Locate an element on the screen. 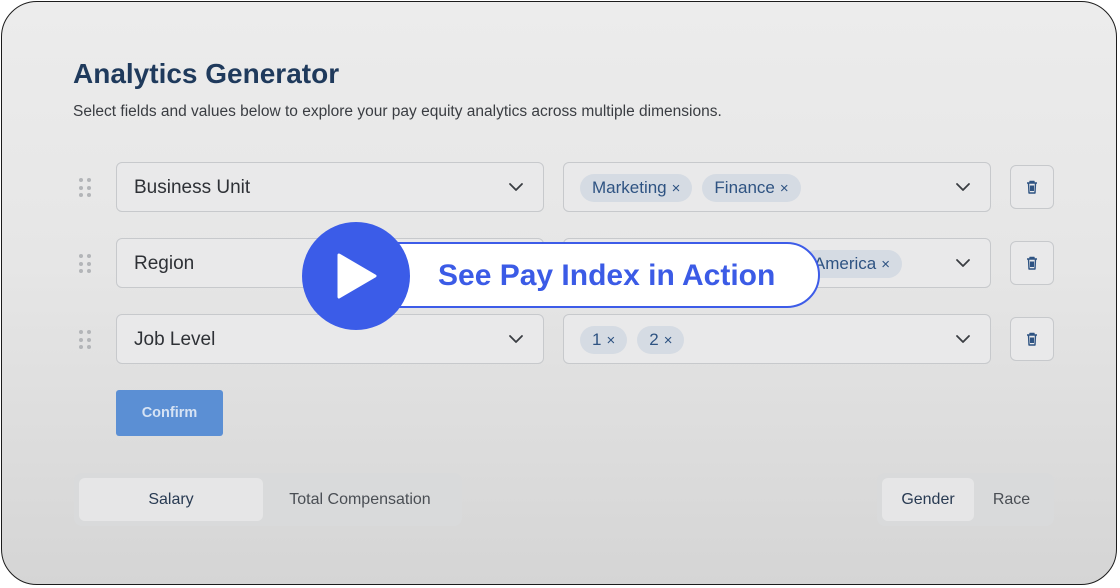 This screenshot has height=588, width=1120. chip-label: Finance is located at coordinates (744, 187).